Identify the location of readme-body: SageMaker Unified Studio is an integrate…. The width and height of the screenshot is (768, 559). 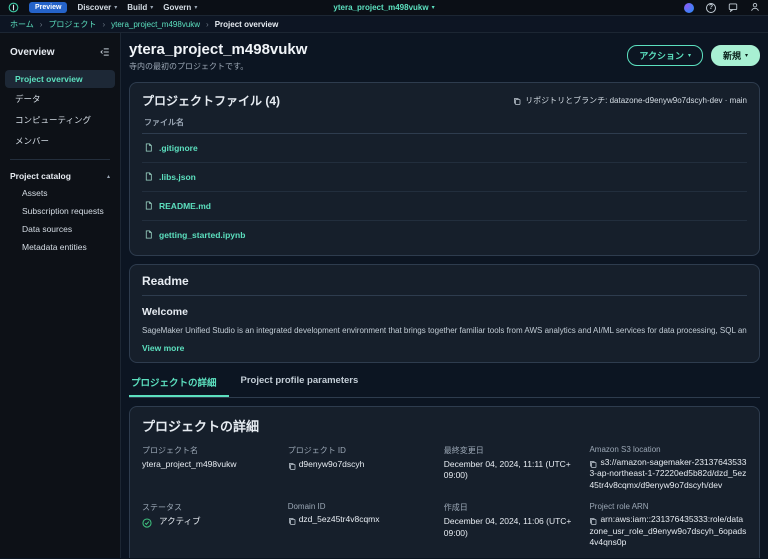
(444, 330).